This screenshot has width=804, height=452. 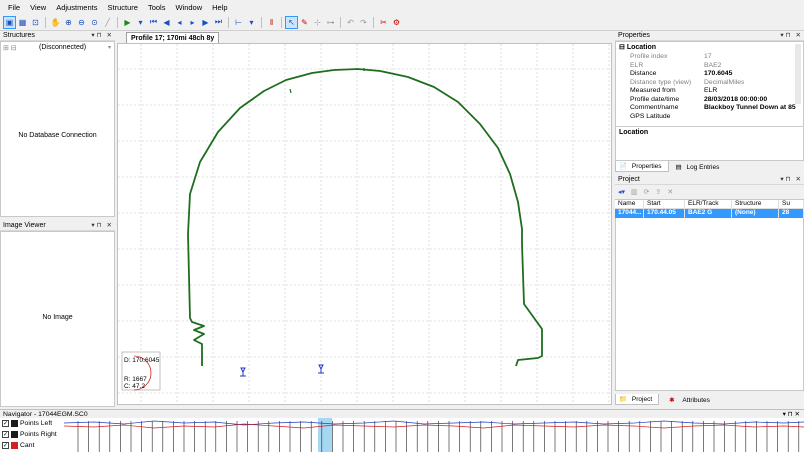 What do you see at coordinates (205, 22) in the screenshot?
I see `next-fast-icon: ▶` at bounding box center [205, 22].